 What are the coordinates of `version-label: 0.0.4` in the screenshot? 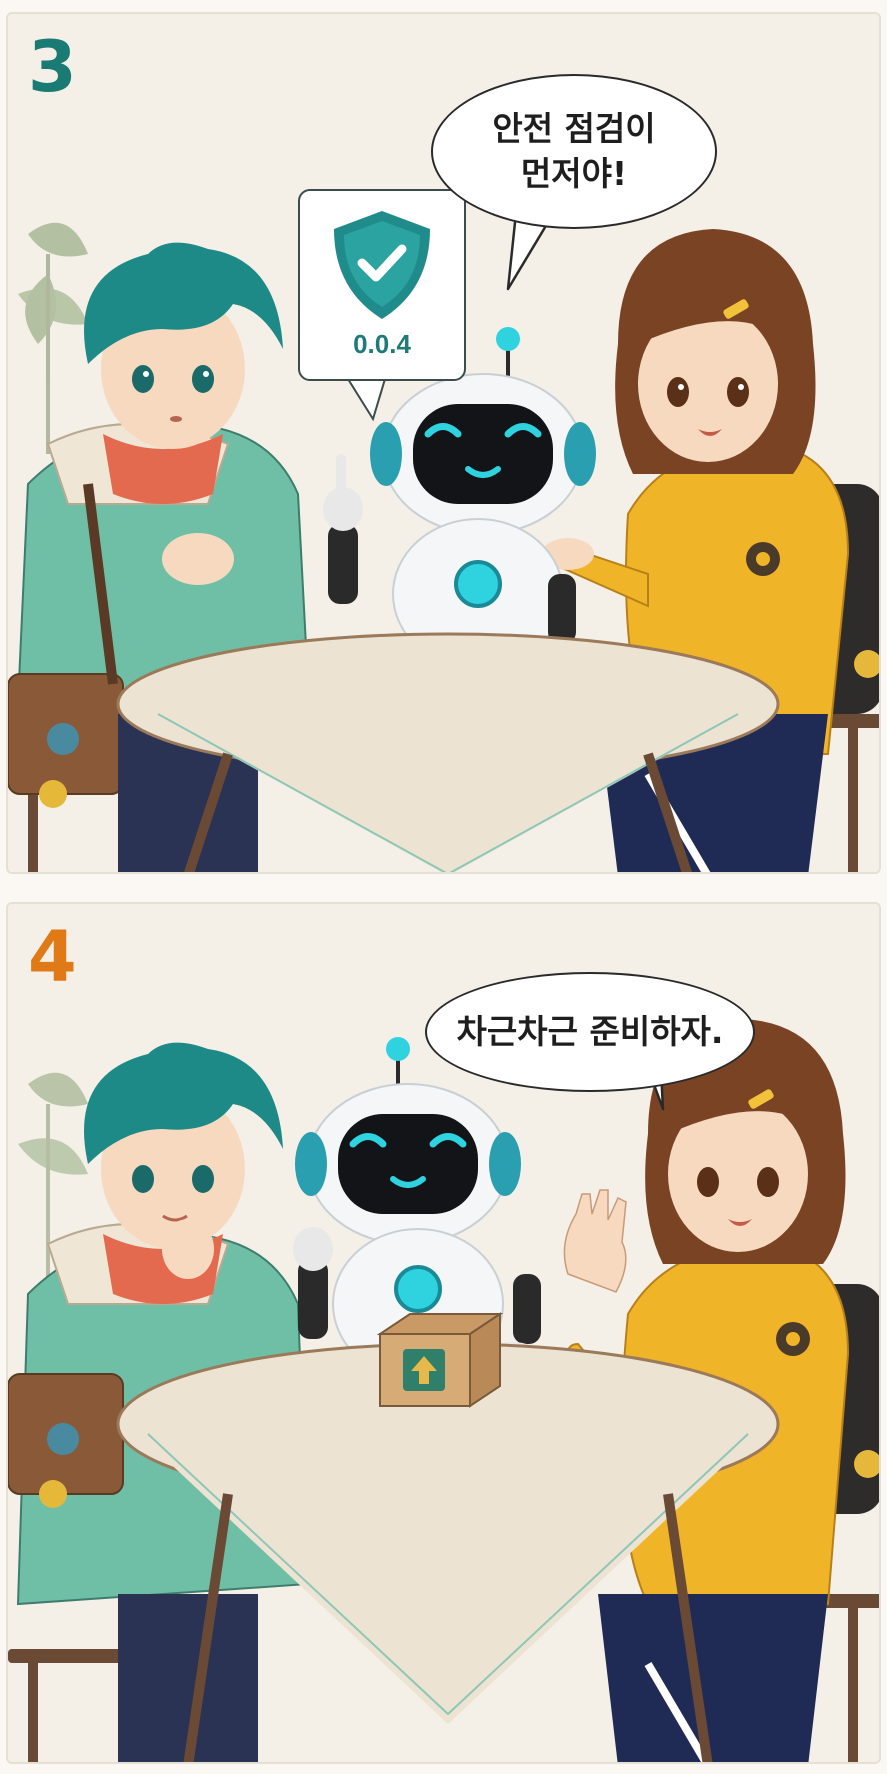 It's located at (382, 344).